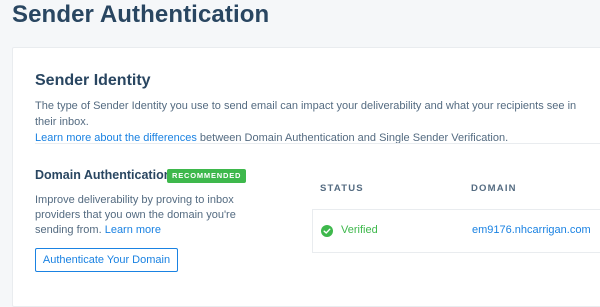  What do you see at coordinates (531, 230) in the screenshot?
I see `domain-link: em9176.nhcarrigan.com` at bounding box center [531, 230].